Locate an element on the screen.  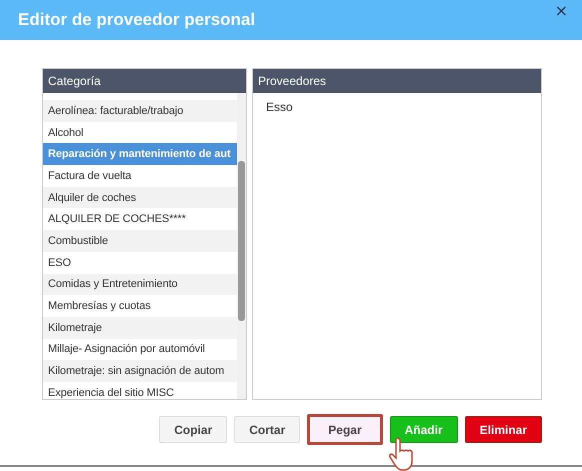
column-header: Proveedores is located at coordinates (397, 81).